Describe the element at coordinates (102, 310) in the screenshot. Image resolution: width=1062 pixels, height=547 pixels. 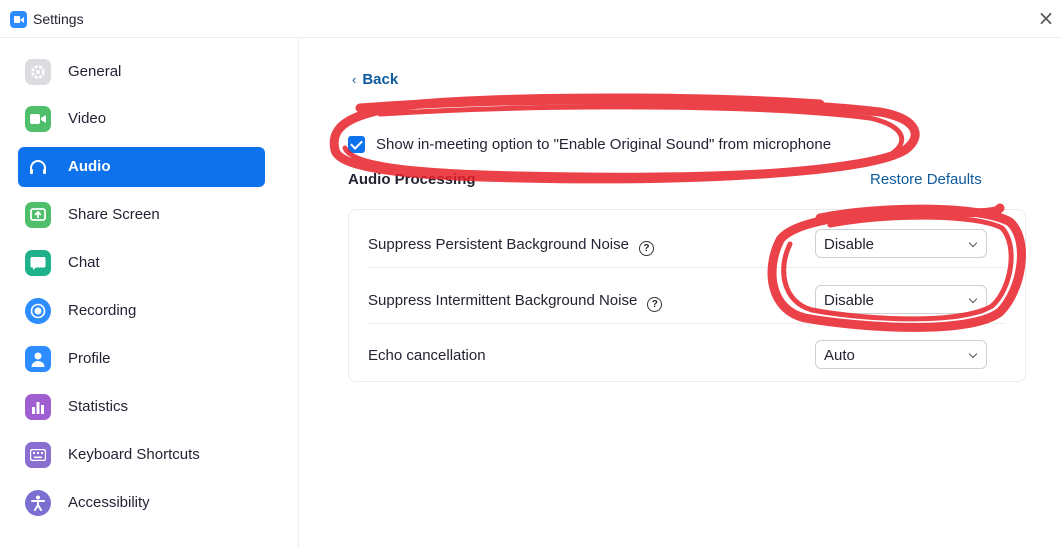
I see `sidebar-item-label: Recording` at that location.